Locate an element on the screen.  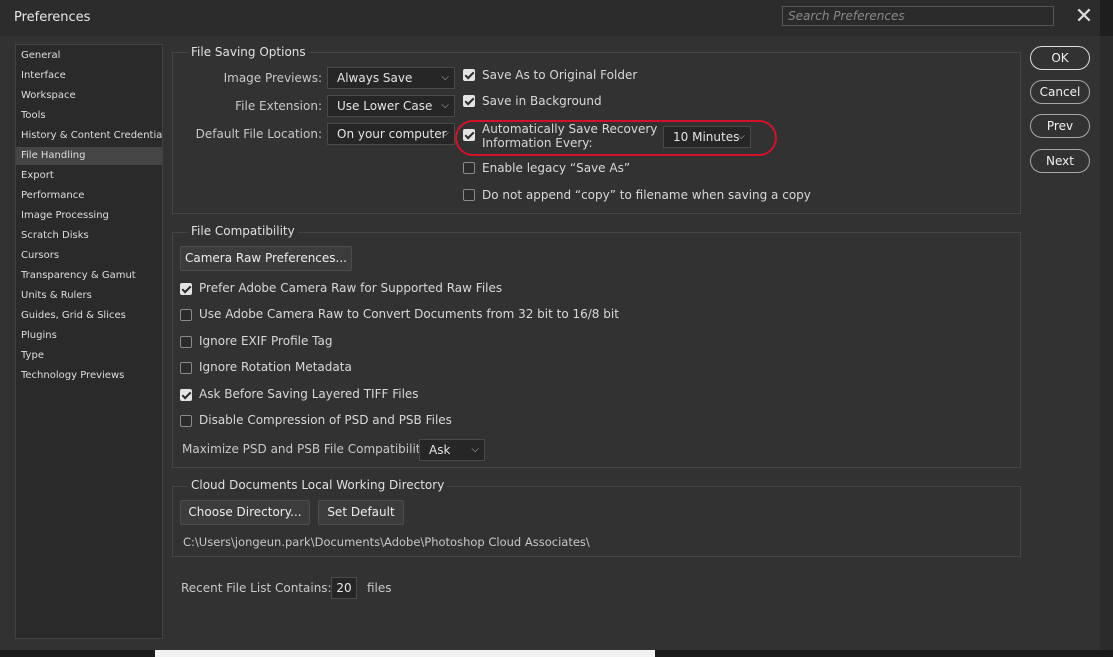
file-compat-title: File Compatibility is located at coordinates (243, 231).